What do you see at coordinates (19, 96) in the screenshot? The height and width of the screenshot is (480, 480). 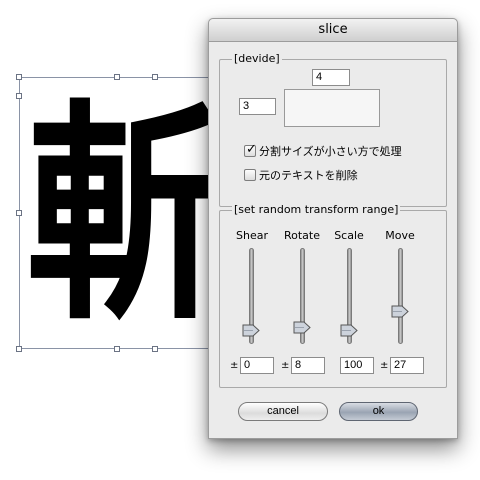 I see `resize-handle-inner` at bounding box center [19, 96].